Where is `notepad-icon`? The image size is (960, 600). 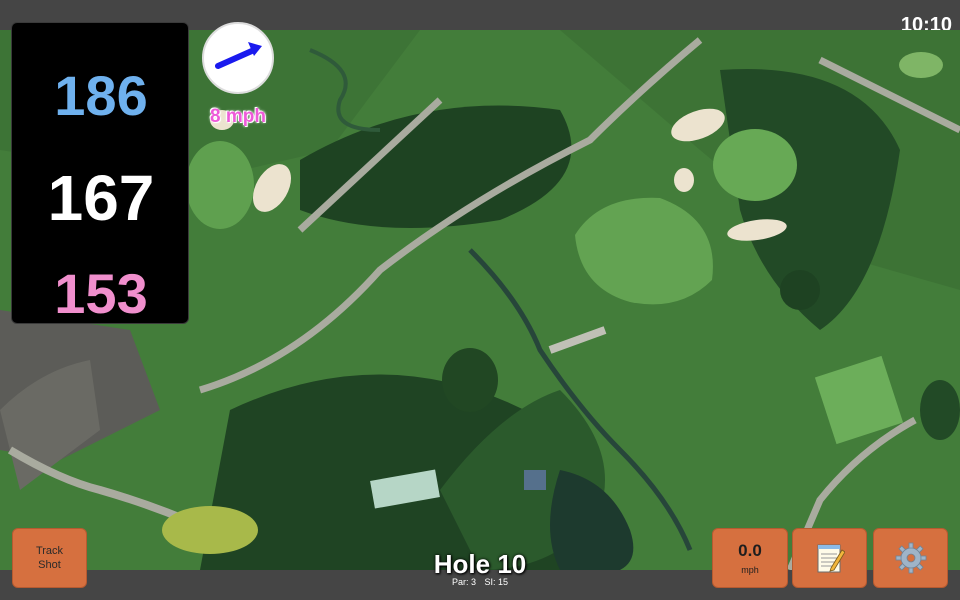
notepad-icon is located at coordinates (831, 558).